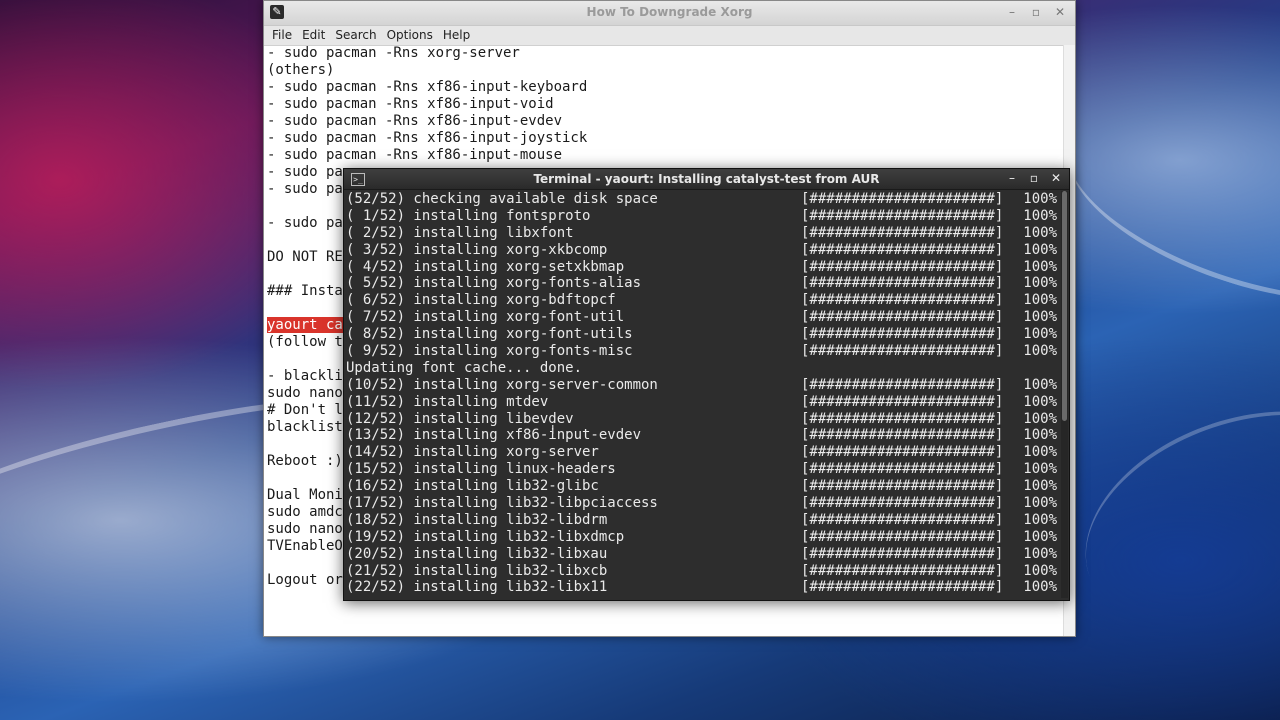  Describe the element at coordinates (489, 351) in the screenshot. I see `terminal-line-text: ( 9/52) installing xorg-fonts-misc` at that location.